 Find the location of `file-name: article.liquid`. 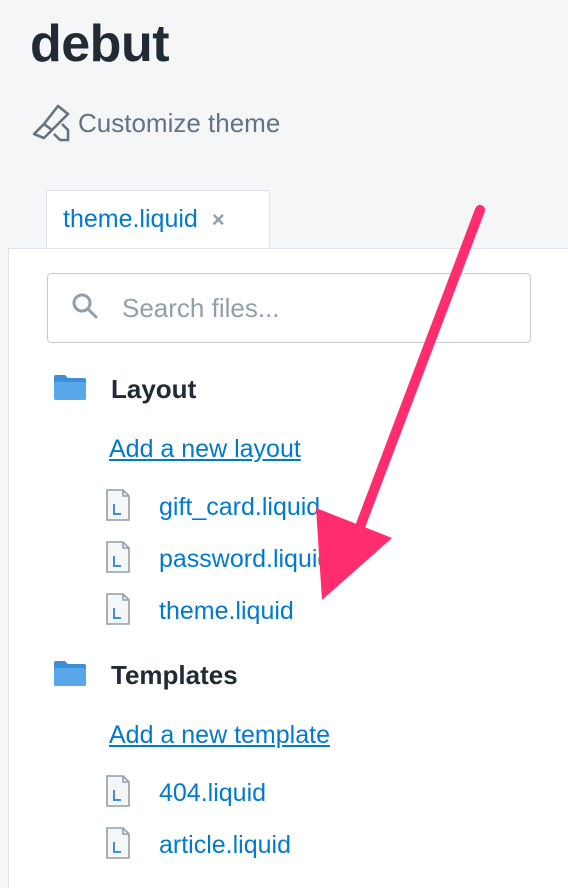

file-name: article.liquid is located at coordinates (225, 844).